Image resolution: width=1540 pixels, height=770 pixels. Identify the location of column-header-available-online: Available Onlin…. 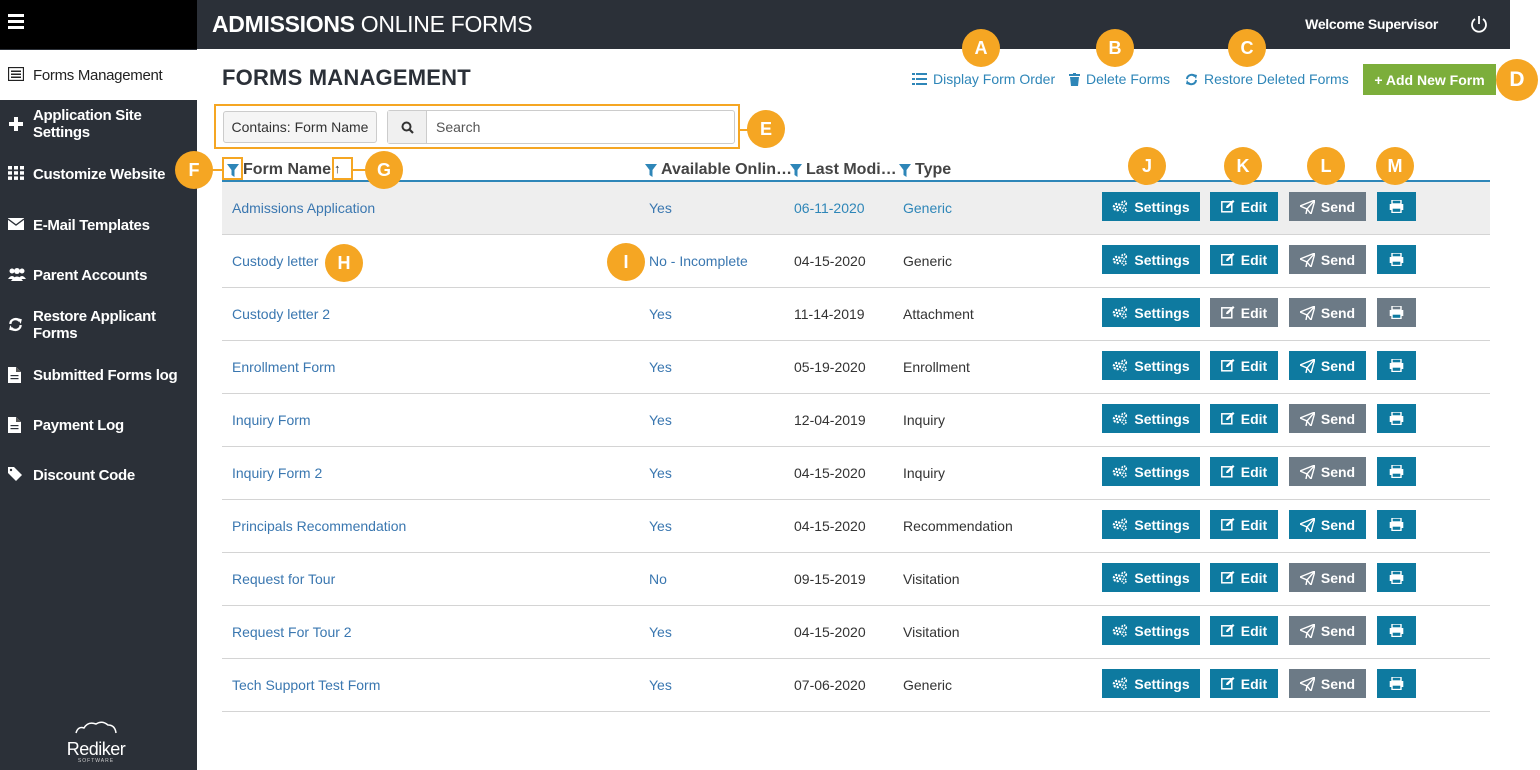
(718, 170).